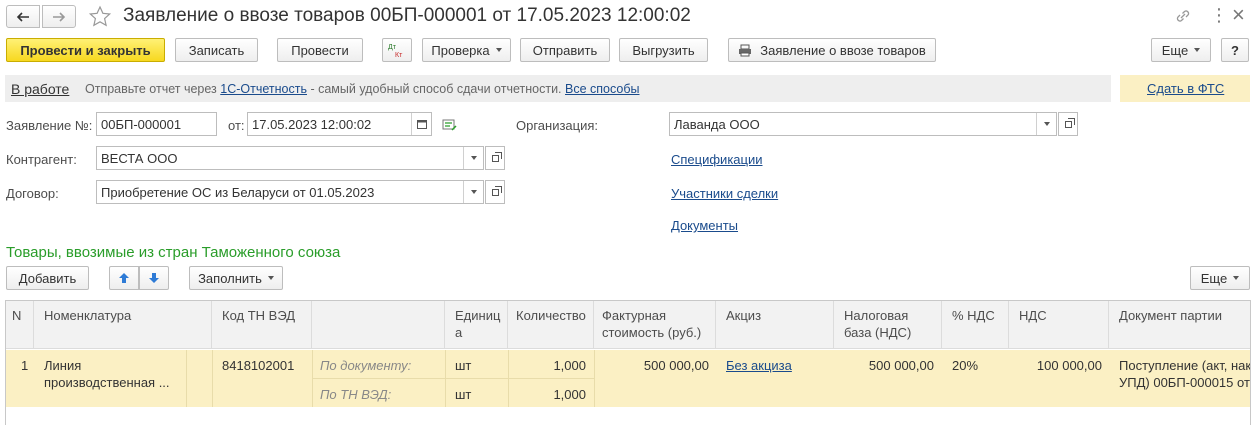 This screenshot has width=1256, height=425. I want to click on cell-batch-line2: УПД) 00БП-000015 от, so click(1184, 382).